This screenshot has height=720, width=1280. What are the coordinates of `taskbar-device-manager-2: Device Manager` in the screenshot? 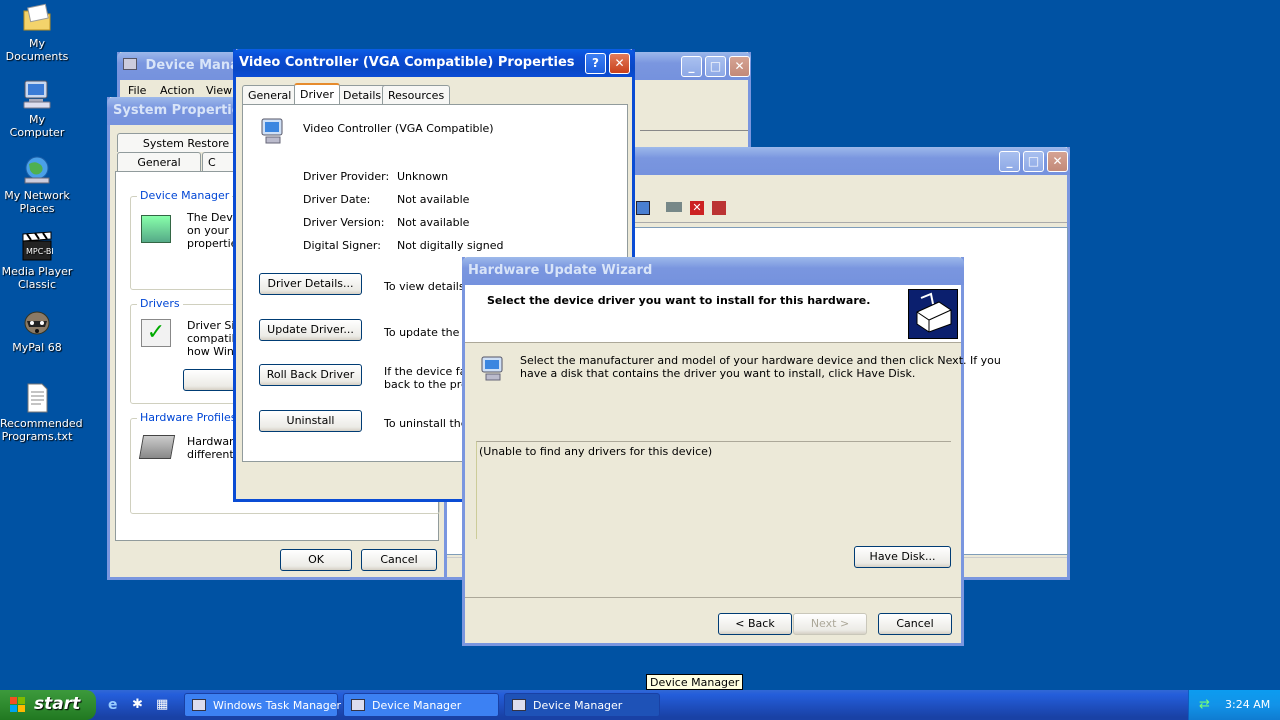 It's located at (582, 705).